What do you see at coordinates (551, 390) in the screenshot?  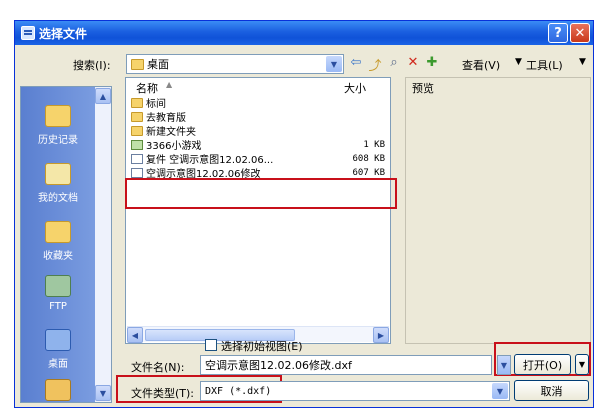 I see `cancel-button: 取消` at bounding box center [551, 390].